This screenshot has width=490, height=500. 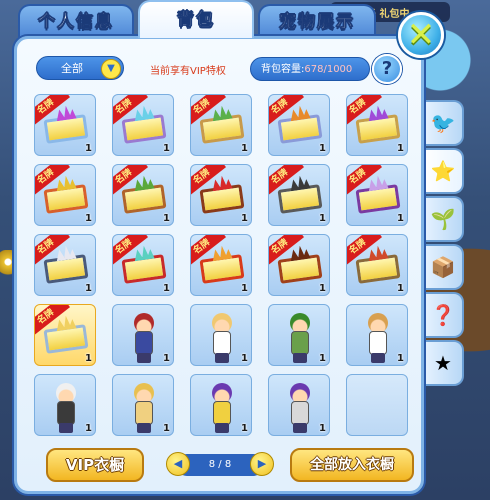 What do you see at coordinates (387, 69) in the screenshot?
I see `help-button: ?` at bounding box center [387, 69].